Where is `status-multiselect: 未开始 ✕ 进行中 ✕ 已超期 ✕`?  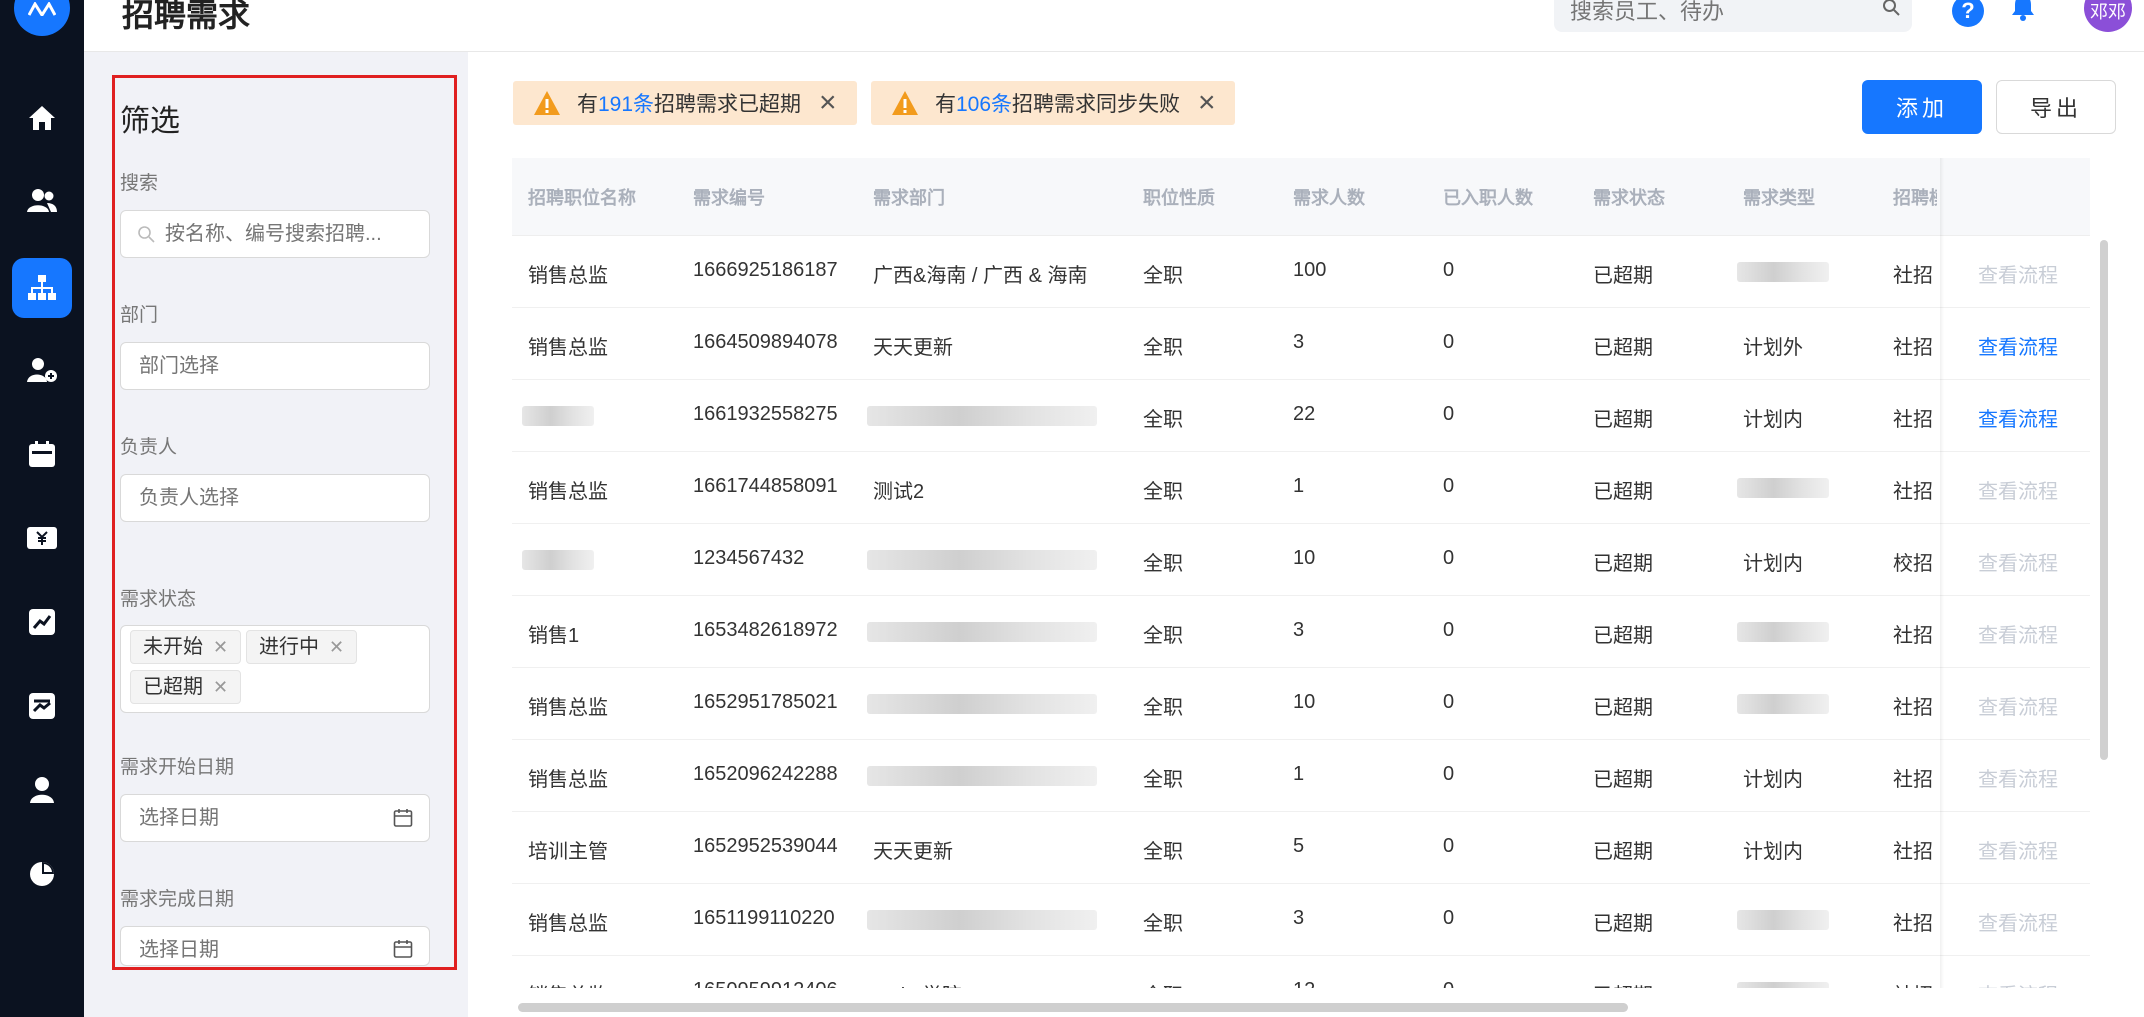 status-multiselect: 未开始 ✕ 进行中 ✕ 已超期 ✕ is located at coordinates (275, 669).